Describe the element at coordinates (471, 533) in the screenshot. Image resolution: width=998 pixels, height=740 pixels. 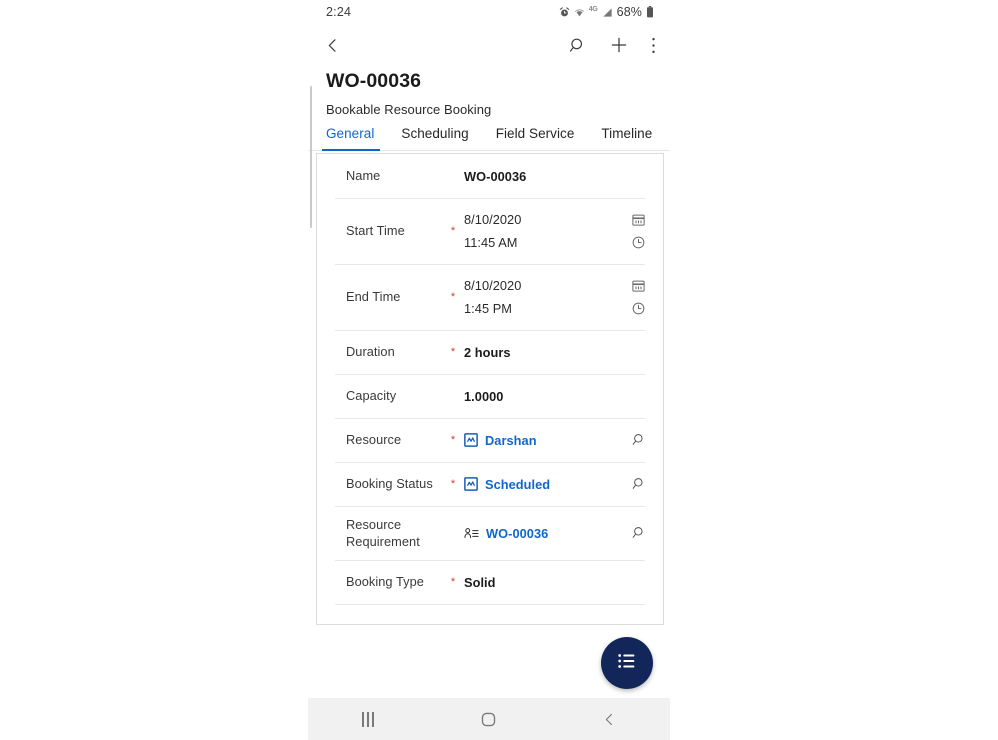
I see `resource-requirement-icon` at that location.